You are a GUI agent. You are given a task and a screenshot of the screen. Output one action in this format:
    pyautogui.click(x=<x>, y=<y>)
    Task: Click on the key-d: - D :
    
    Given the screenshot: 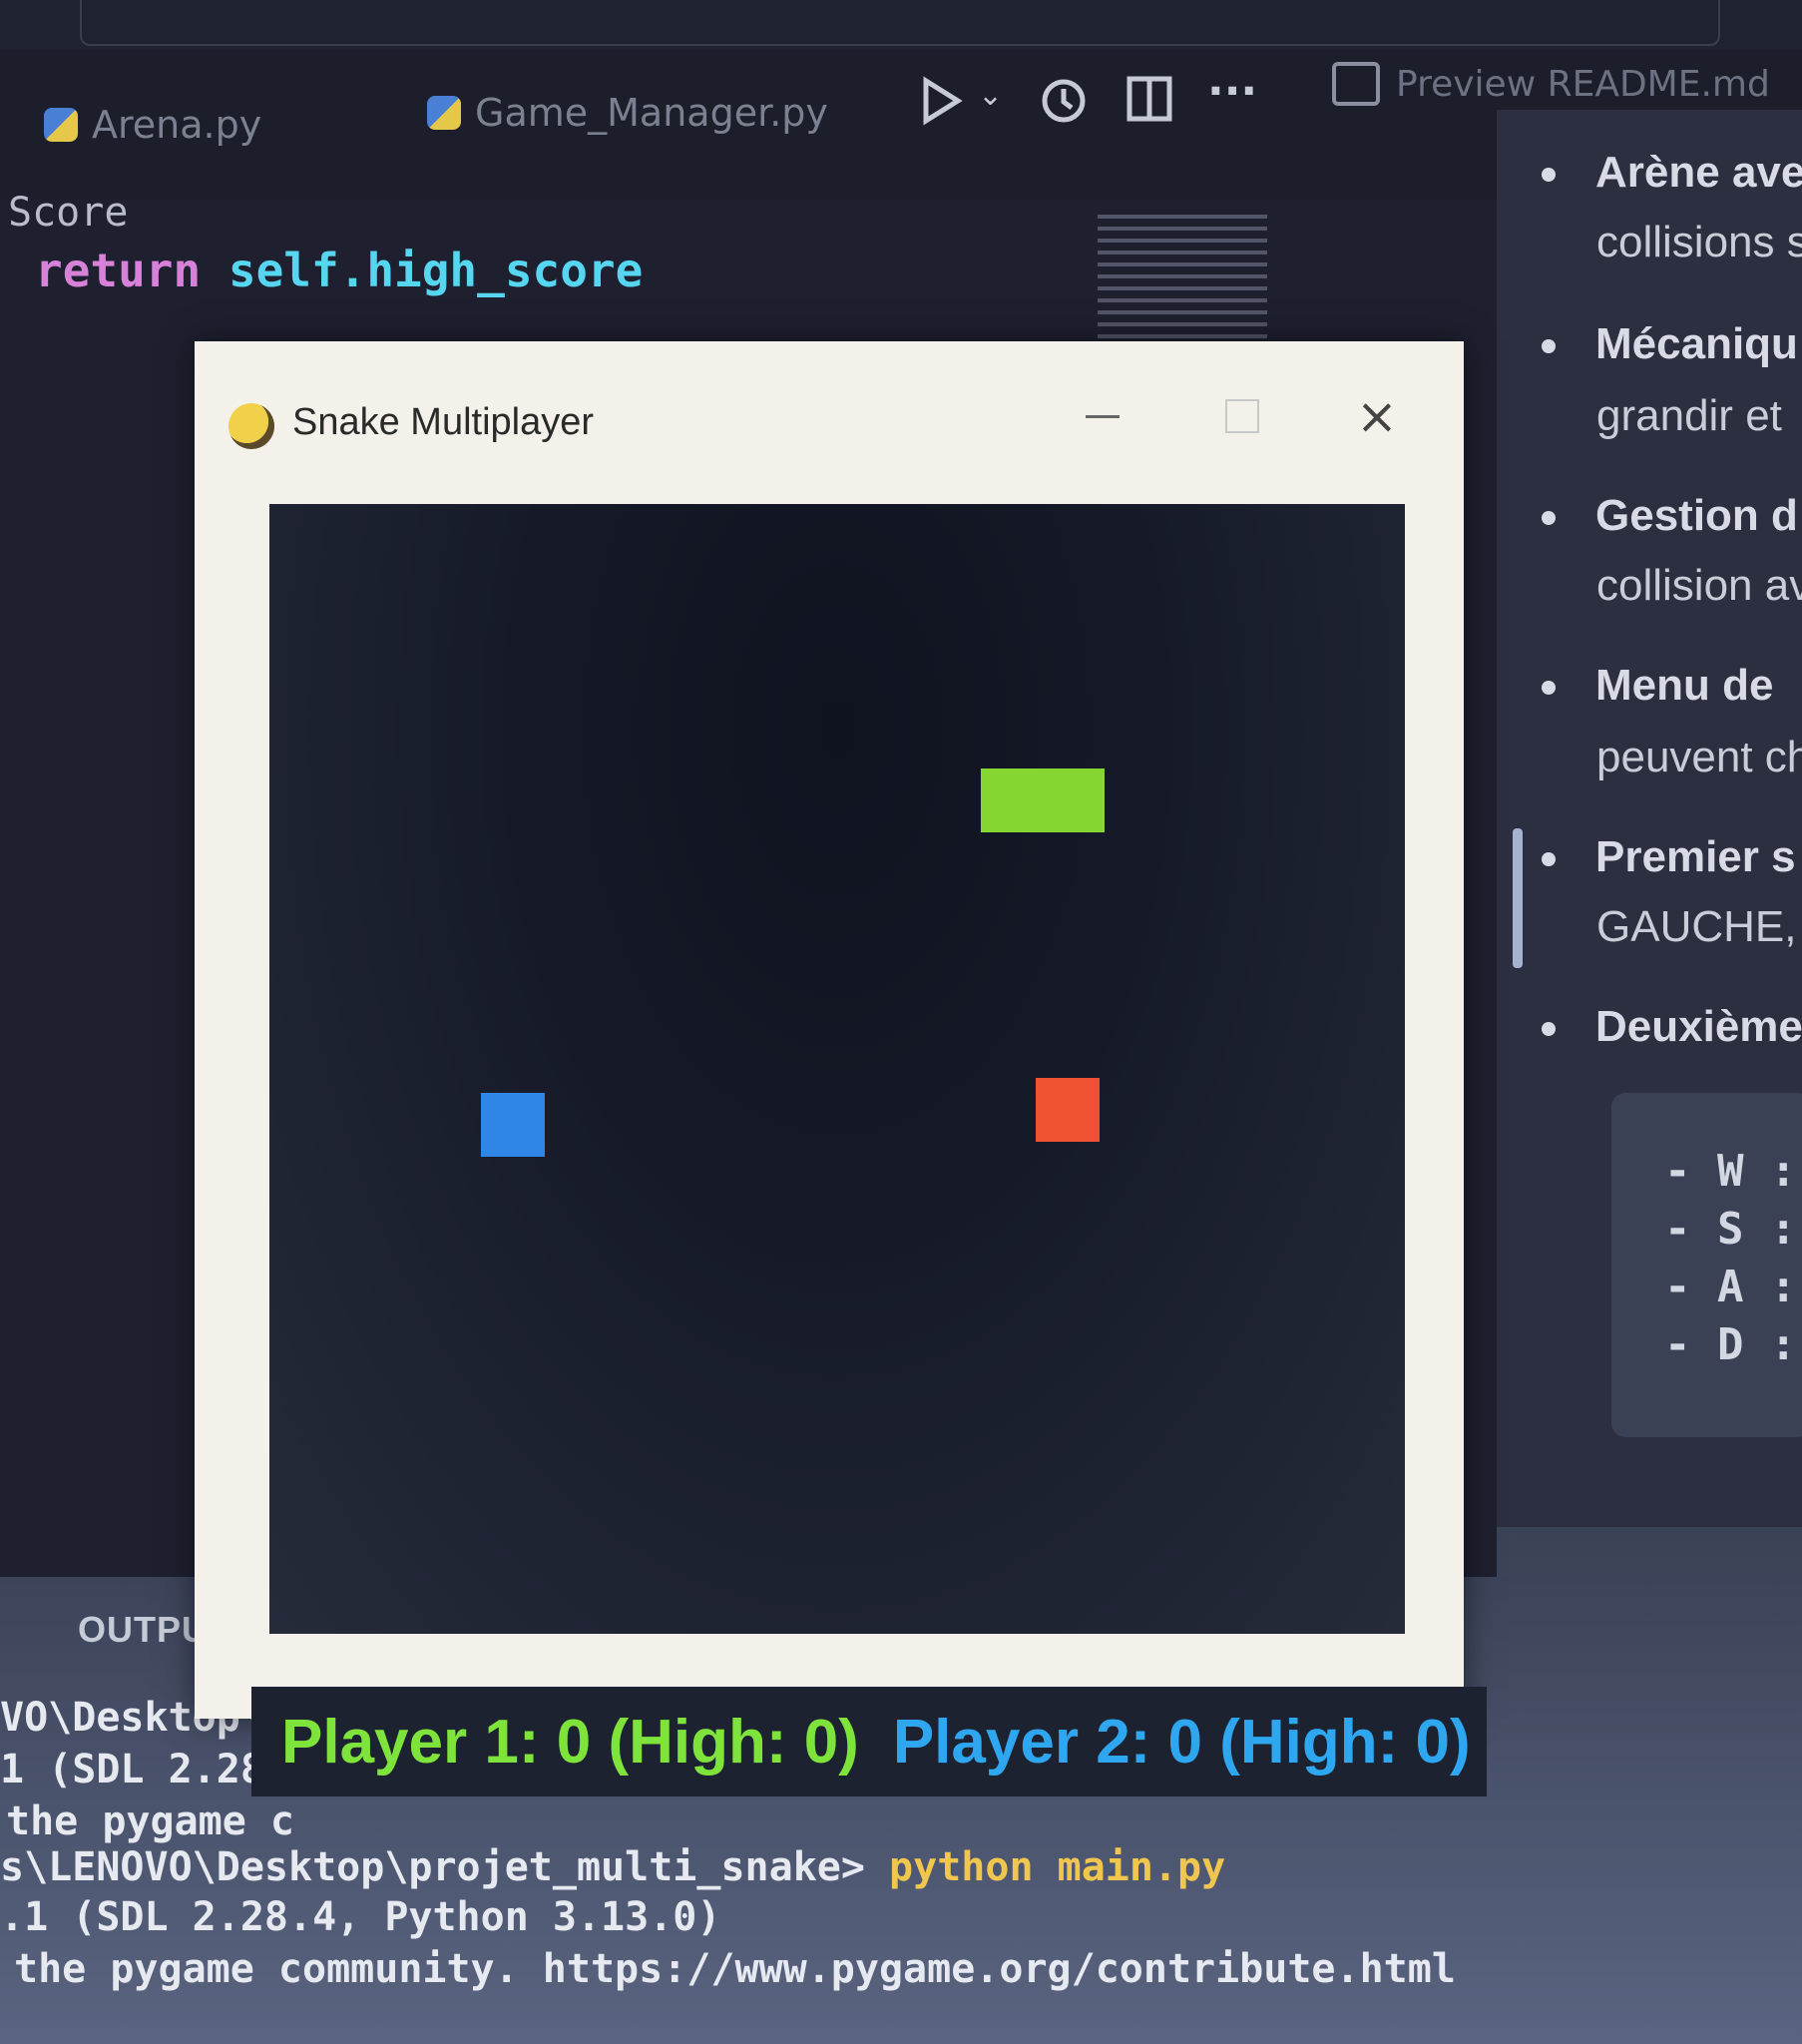 What is the action you would take?
    pyautogui.click(x=1730, y=1344)
    